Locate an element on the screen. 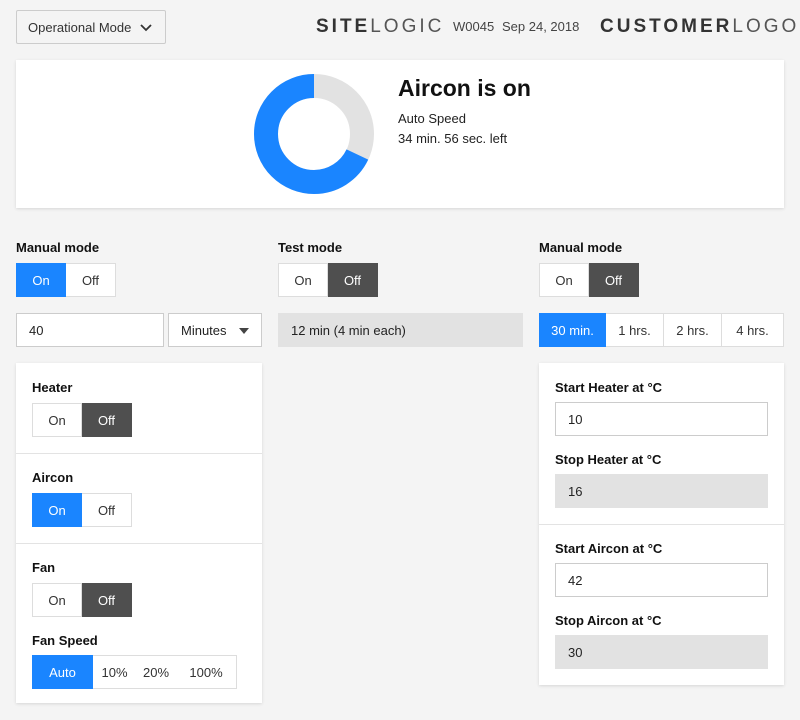 Image resolution: width=800 pixels, height=720 pixels. col2-test-mode-label: Test mode is located at coordinates (310, 247).